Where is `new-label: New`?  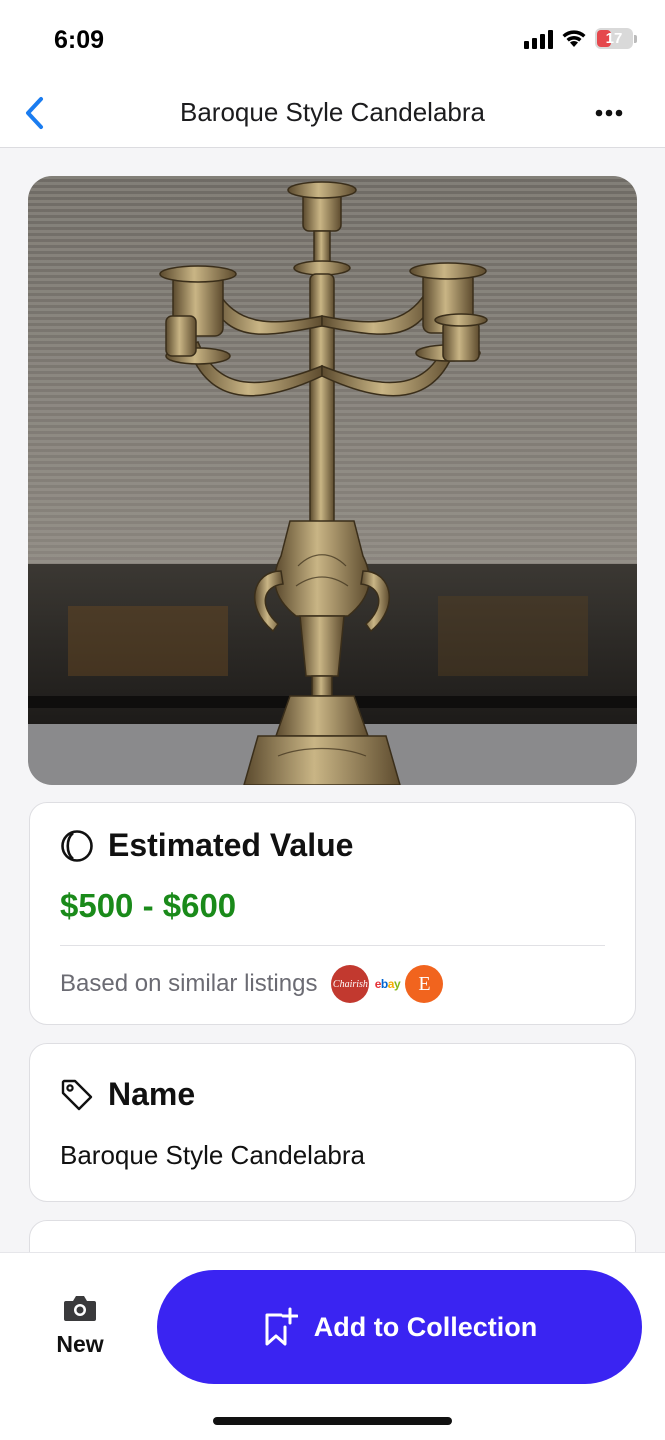 new-label: New is located at coordinates (80, 1344).